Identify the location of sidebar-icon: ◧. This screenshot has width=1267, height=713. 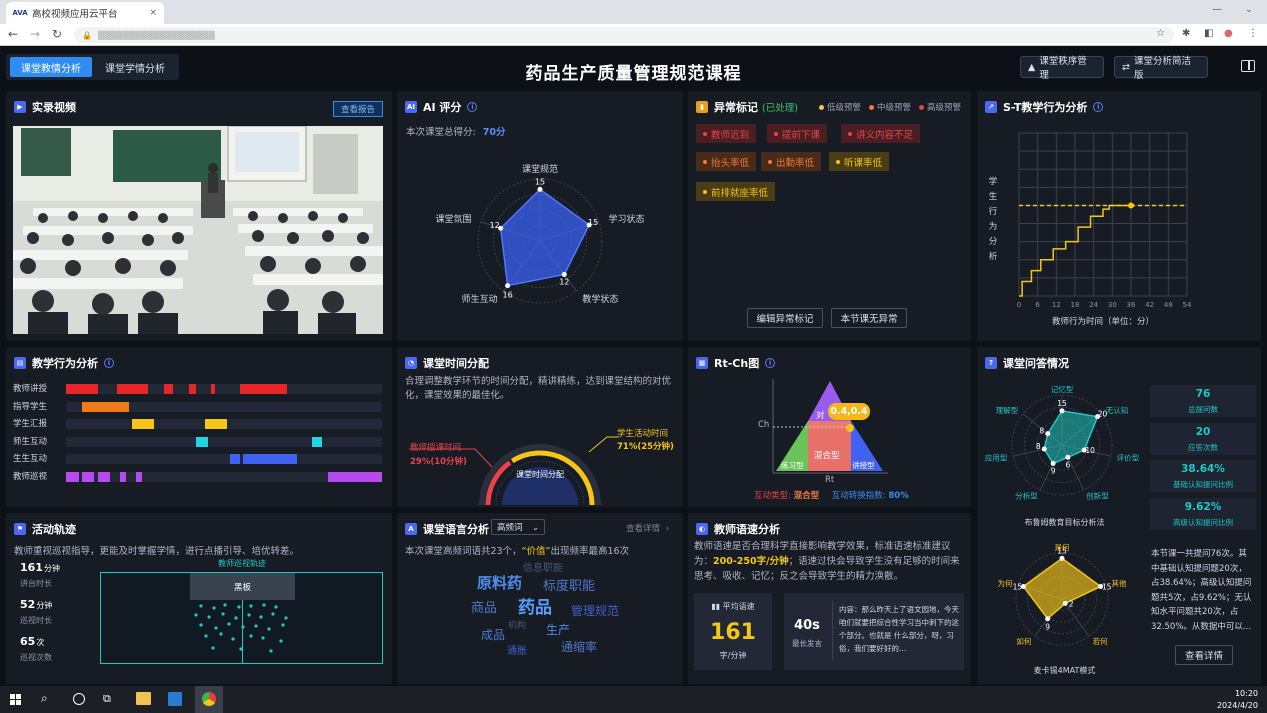
(1208, 33).